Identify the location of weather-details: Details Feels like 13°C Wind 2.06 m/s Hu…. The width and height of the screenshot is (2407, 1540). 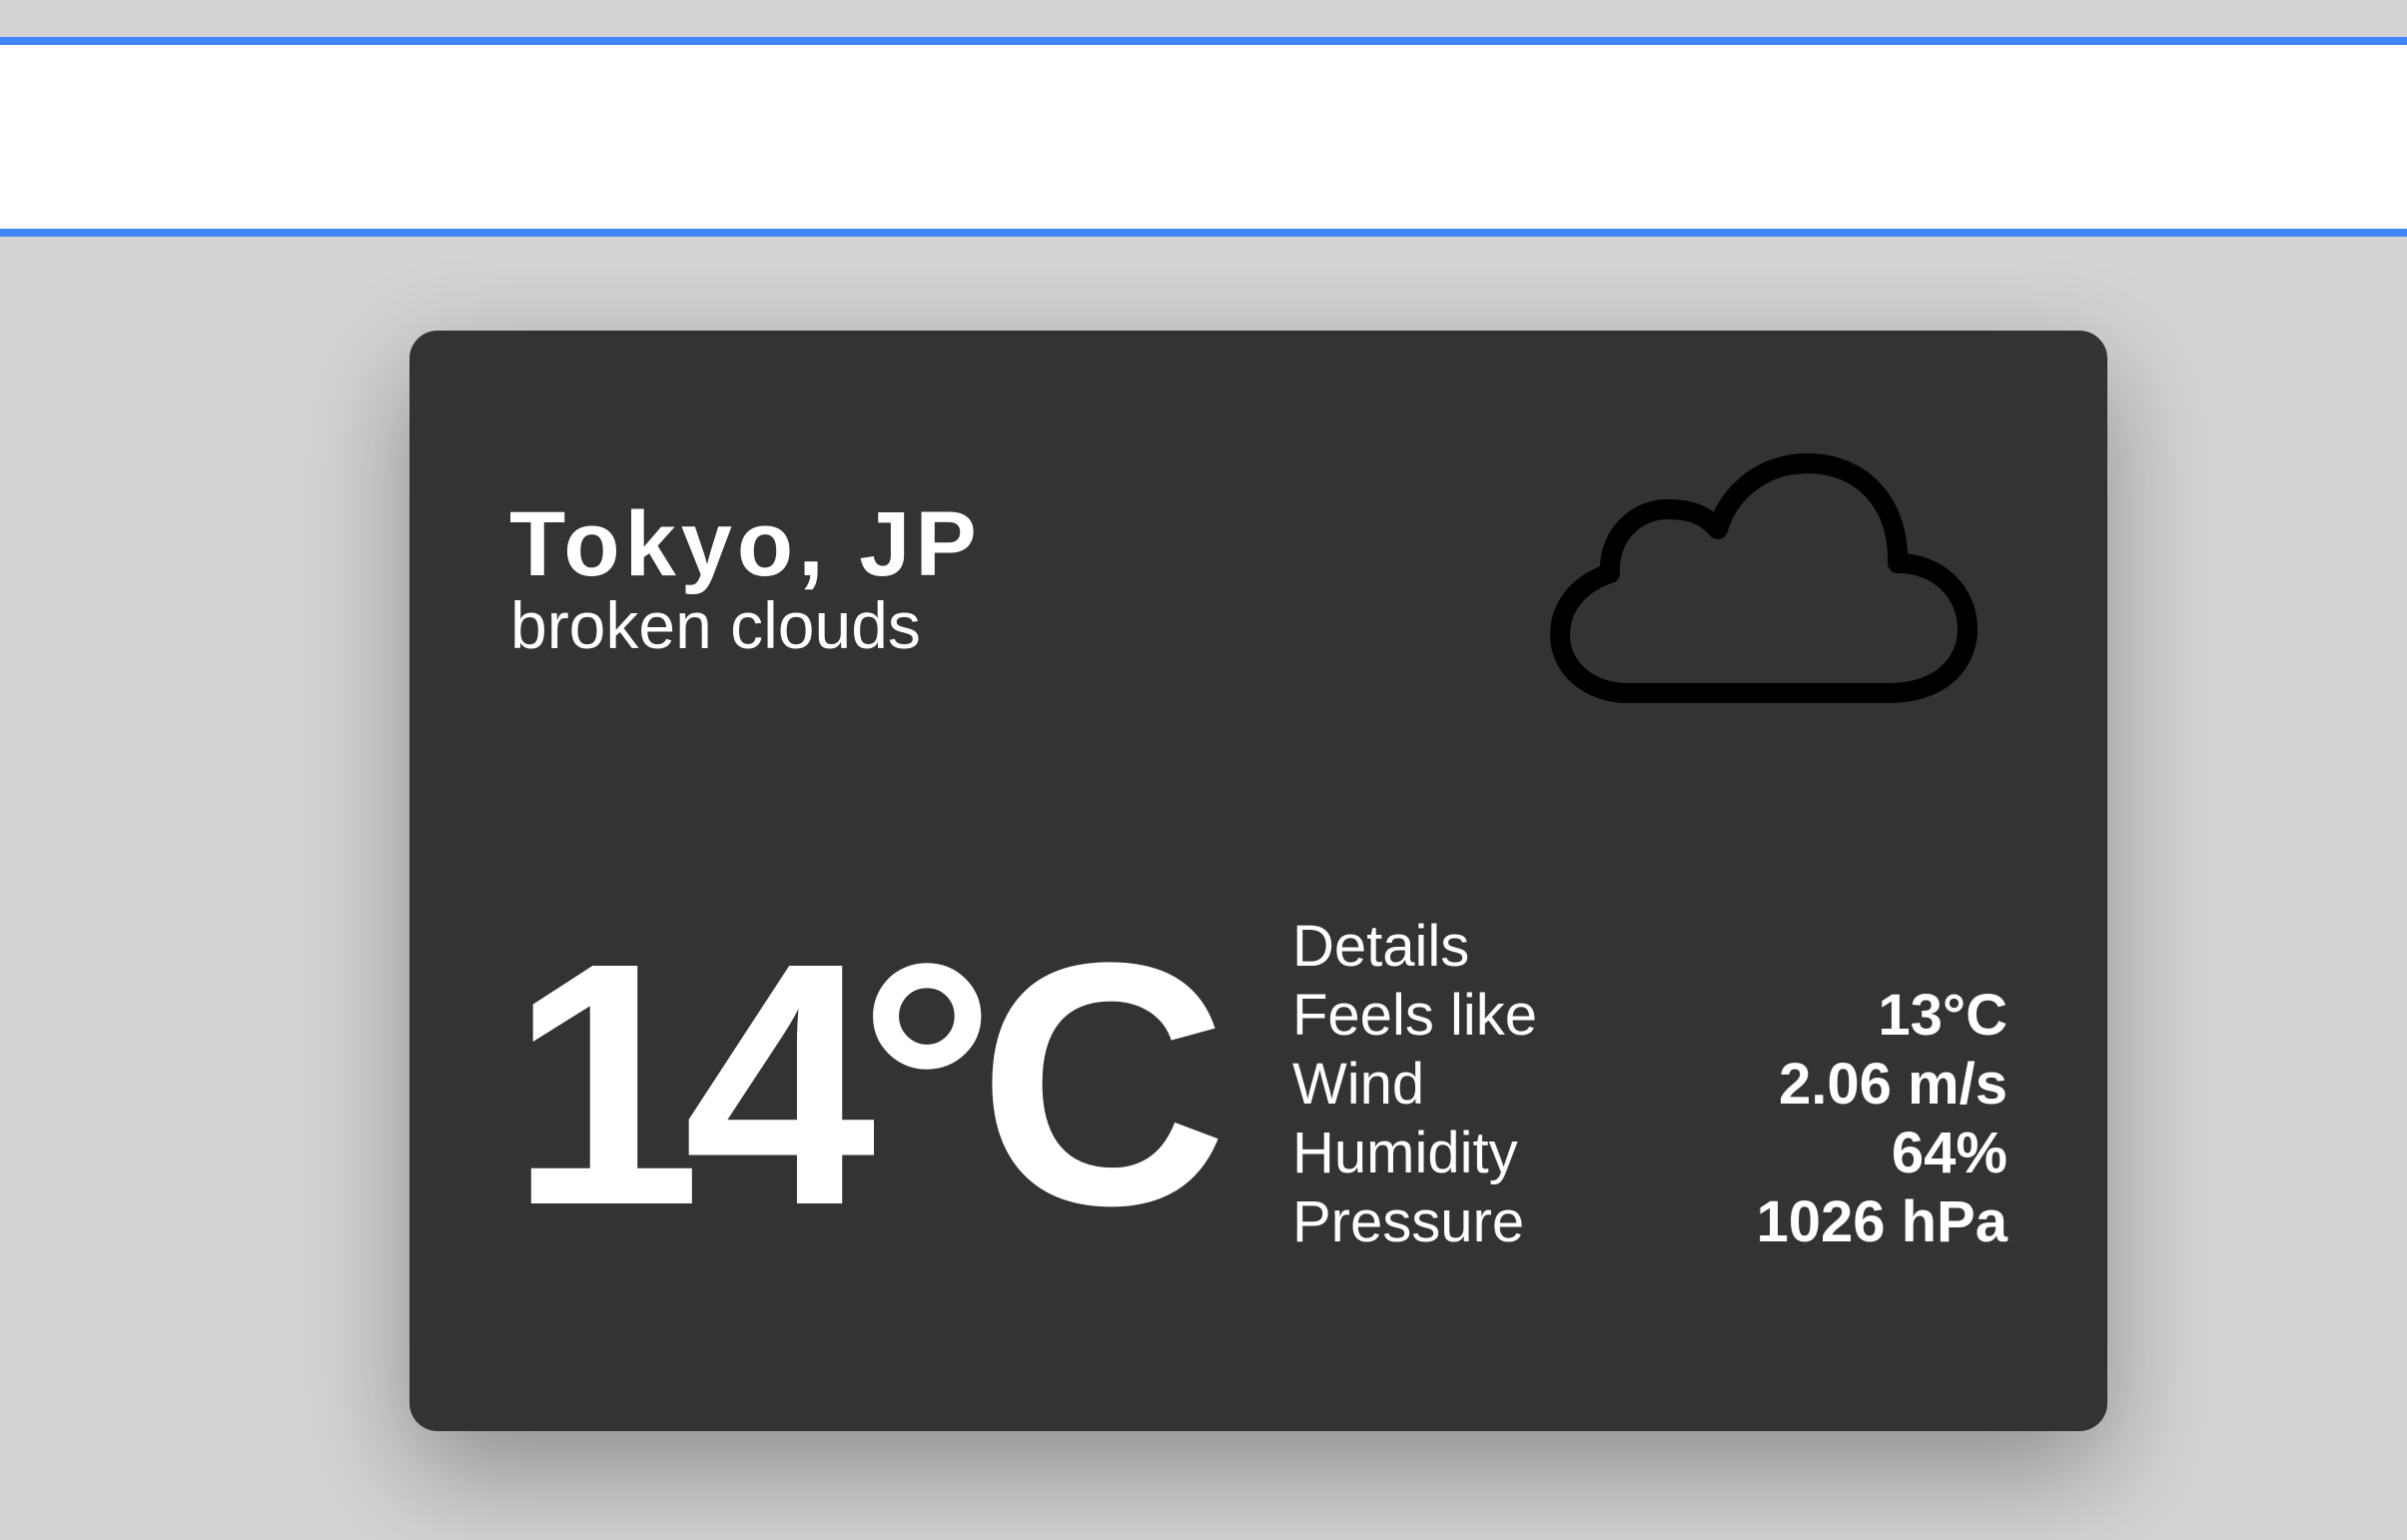
(1649, 1084).